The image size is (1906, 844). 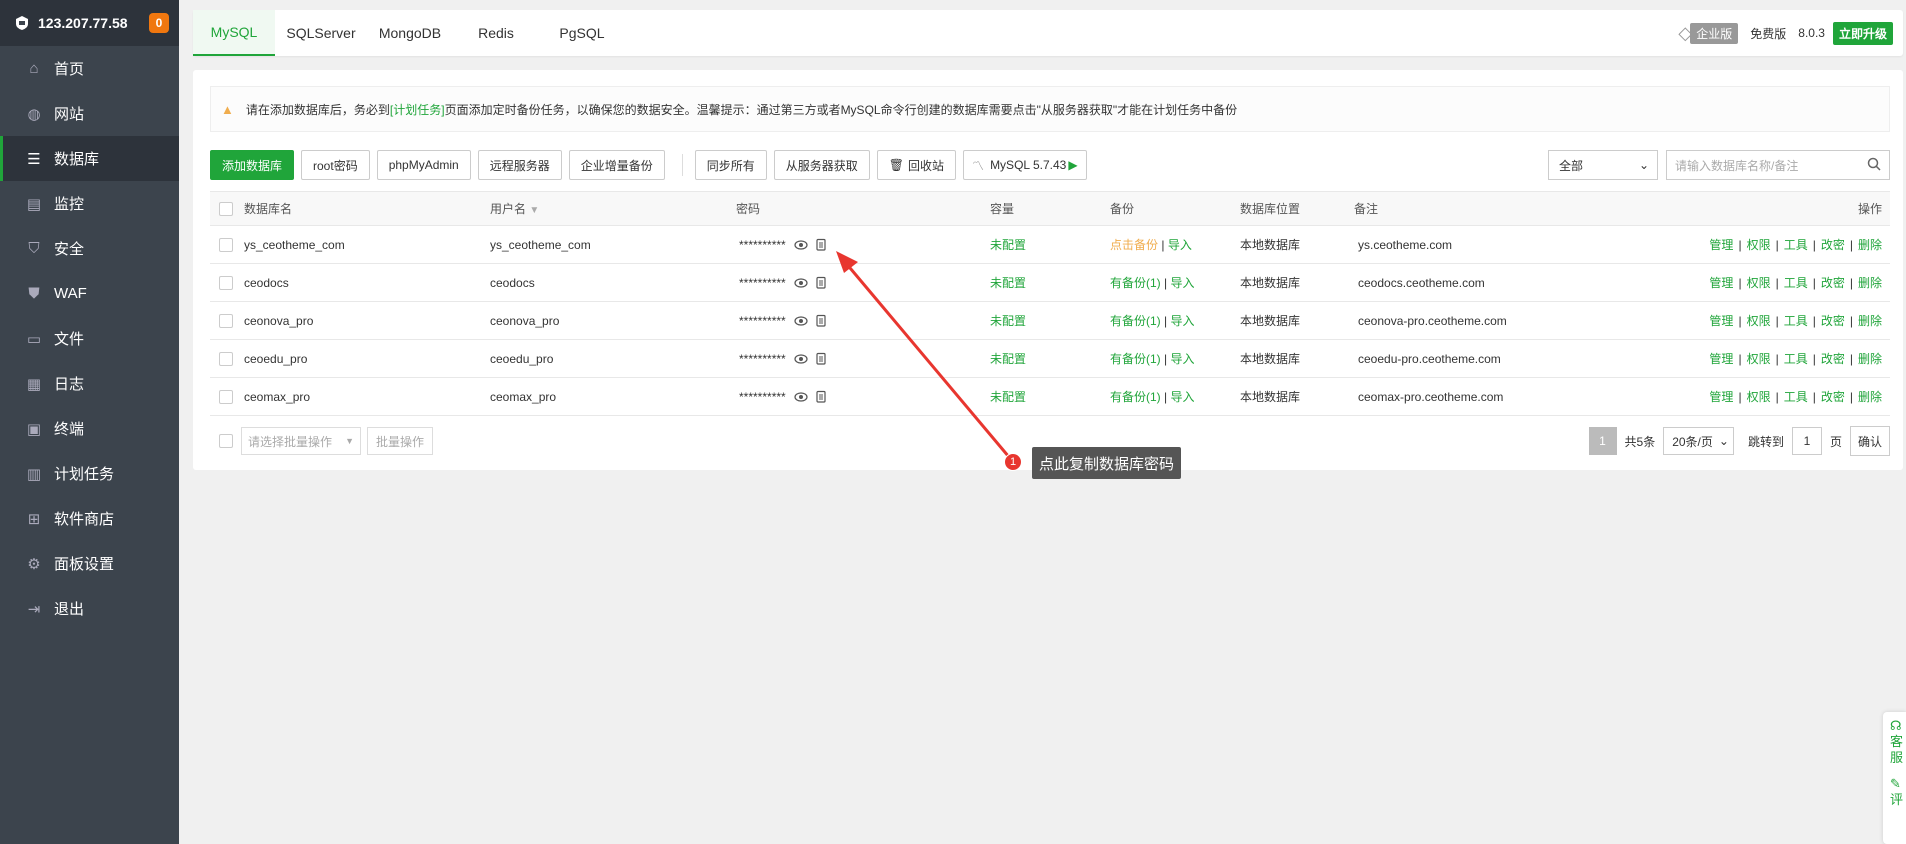 What do you see at coordinates (1806, 441) in the screenshot?
I see `jump-page-input: 1` at bounding box center [1806, 441].